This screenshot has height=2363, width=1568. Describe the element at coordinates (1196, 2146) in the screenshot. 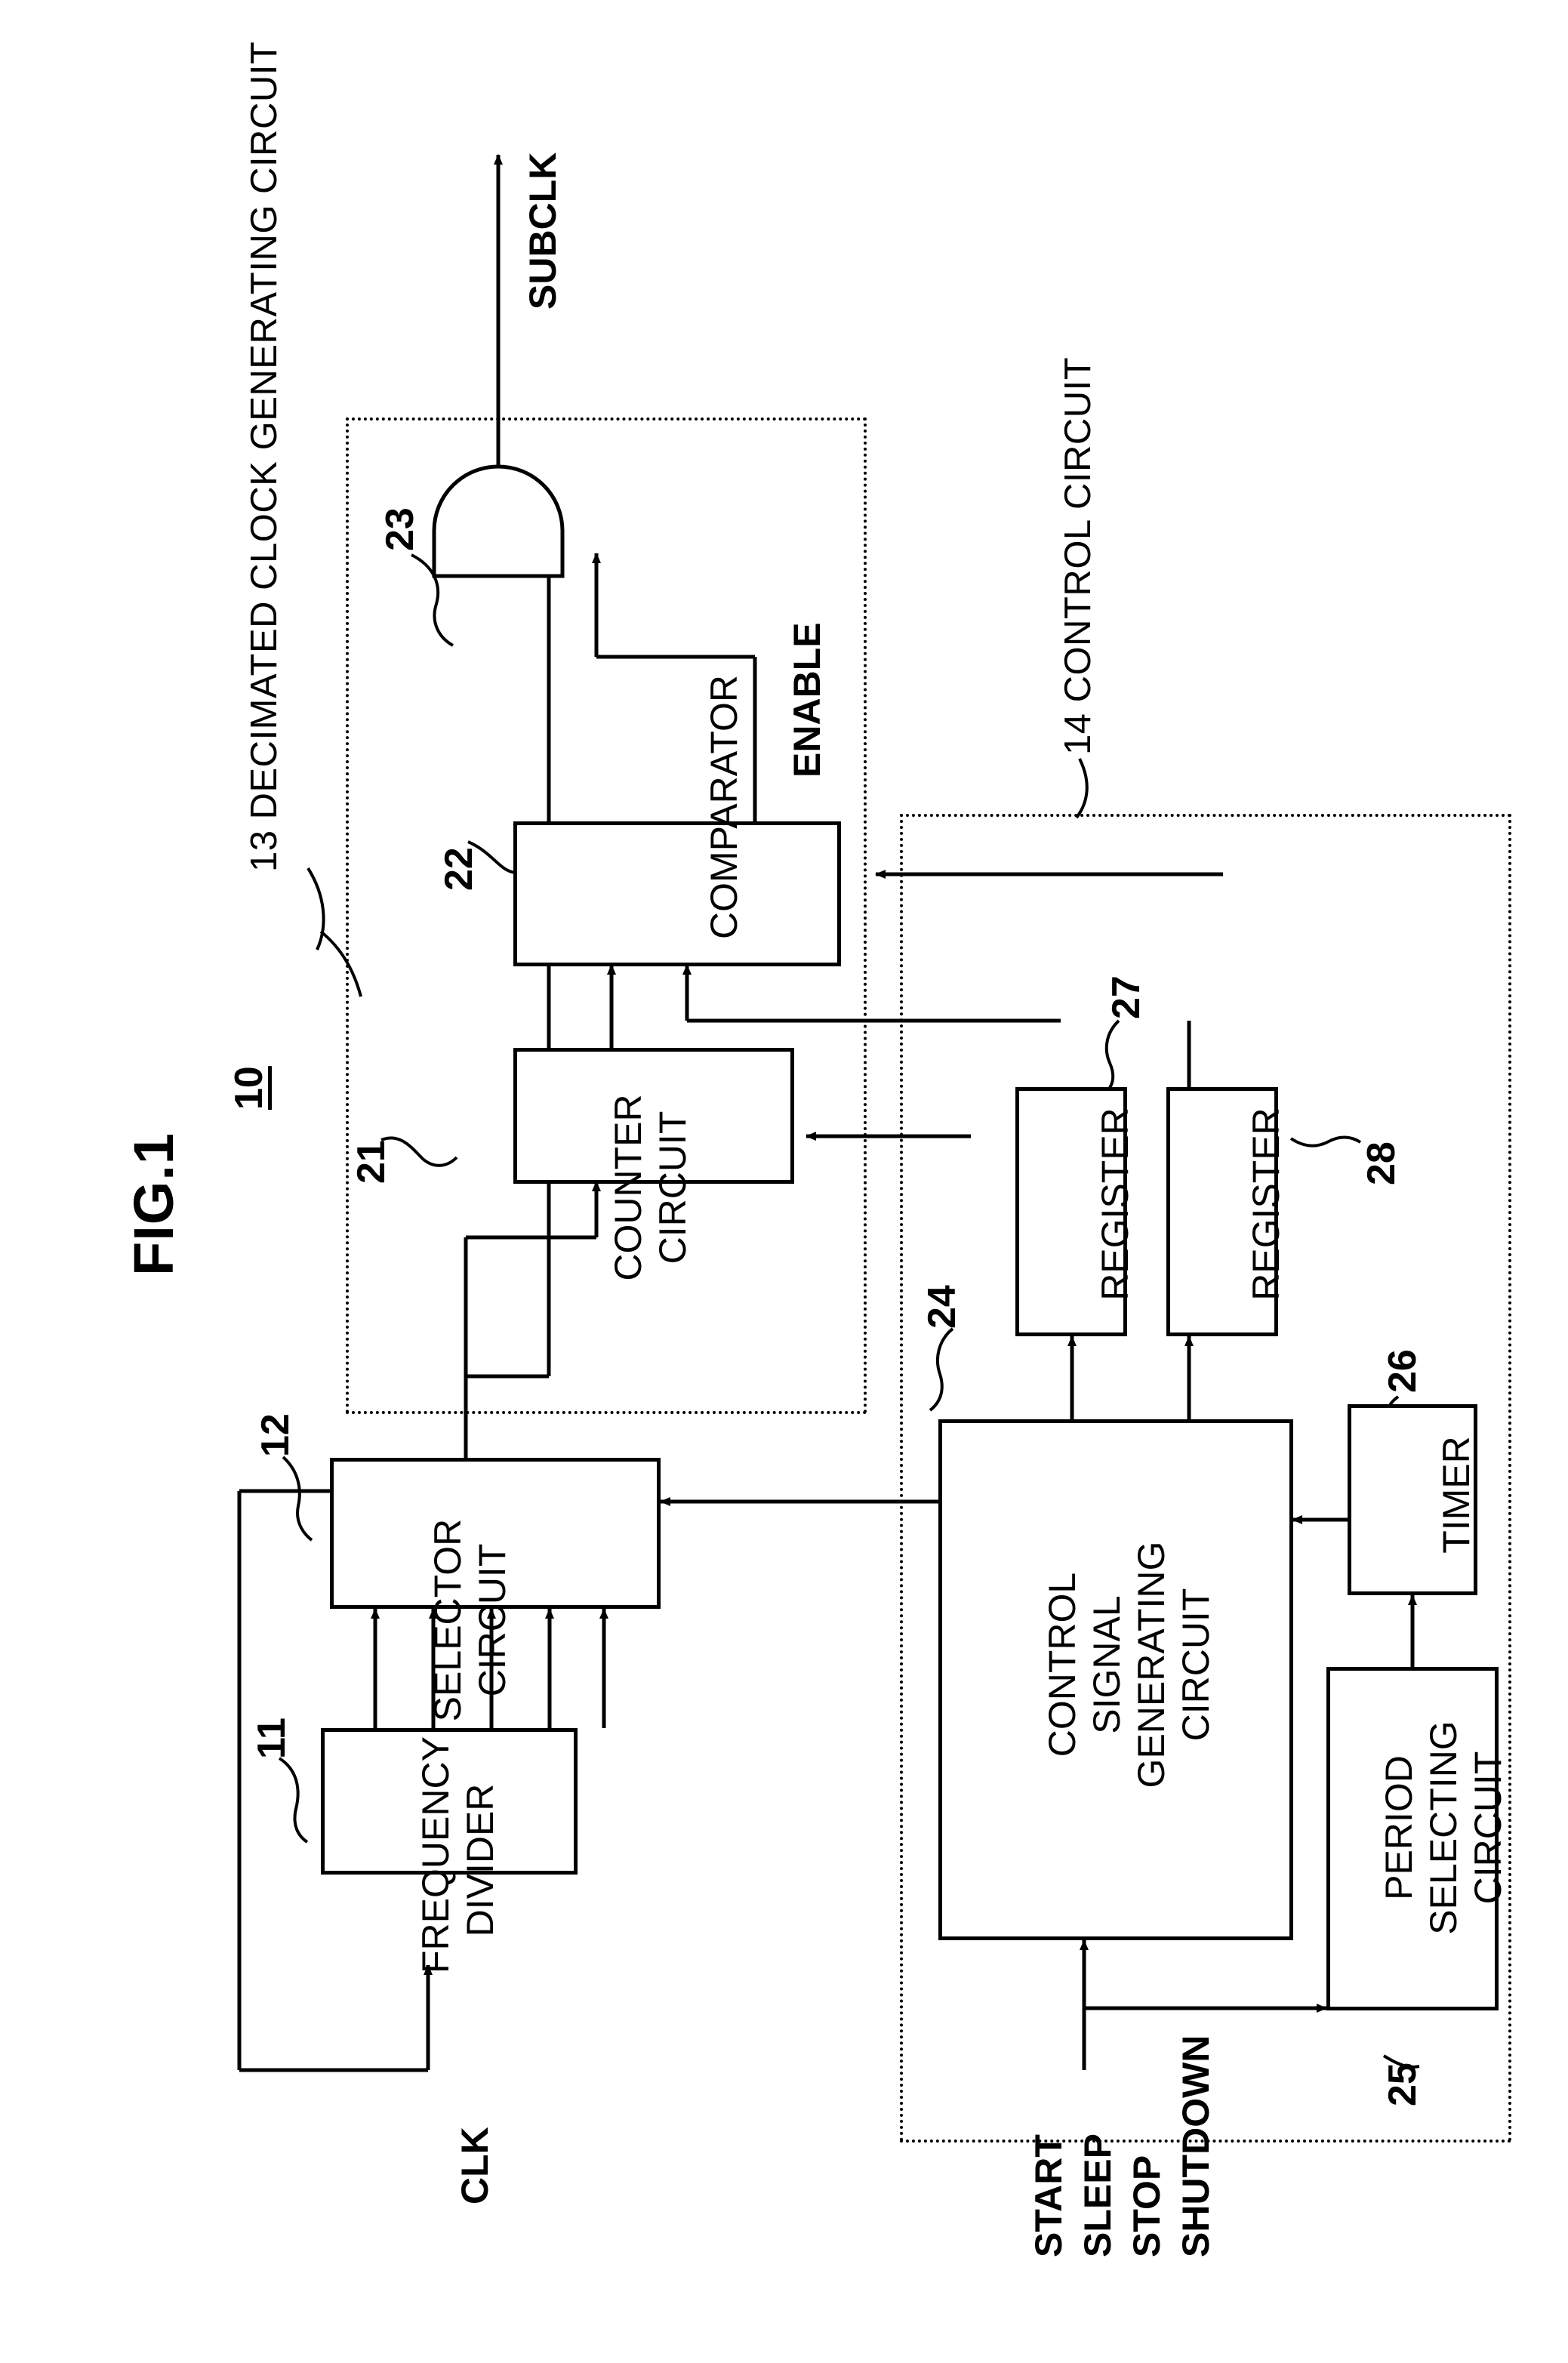

I see `signal-label-shutdown: SHUTDOWN` at that location.